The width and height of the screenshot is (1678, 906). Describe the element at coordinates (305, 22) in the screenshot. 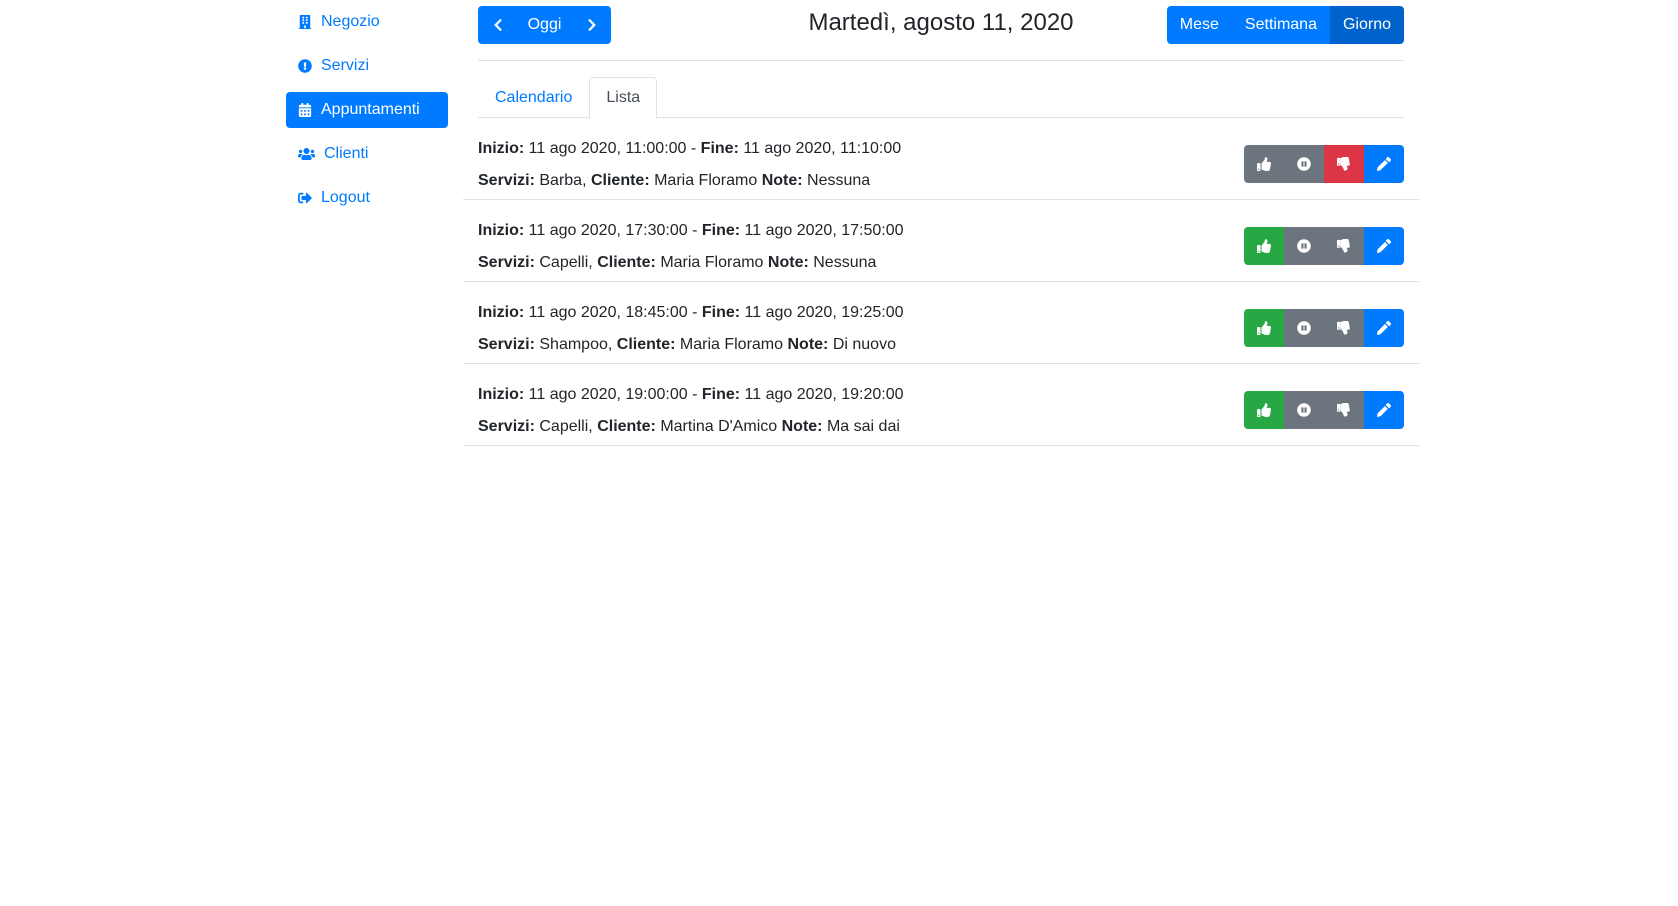

I see `building-icon` at that location.